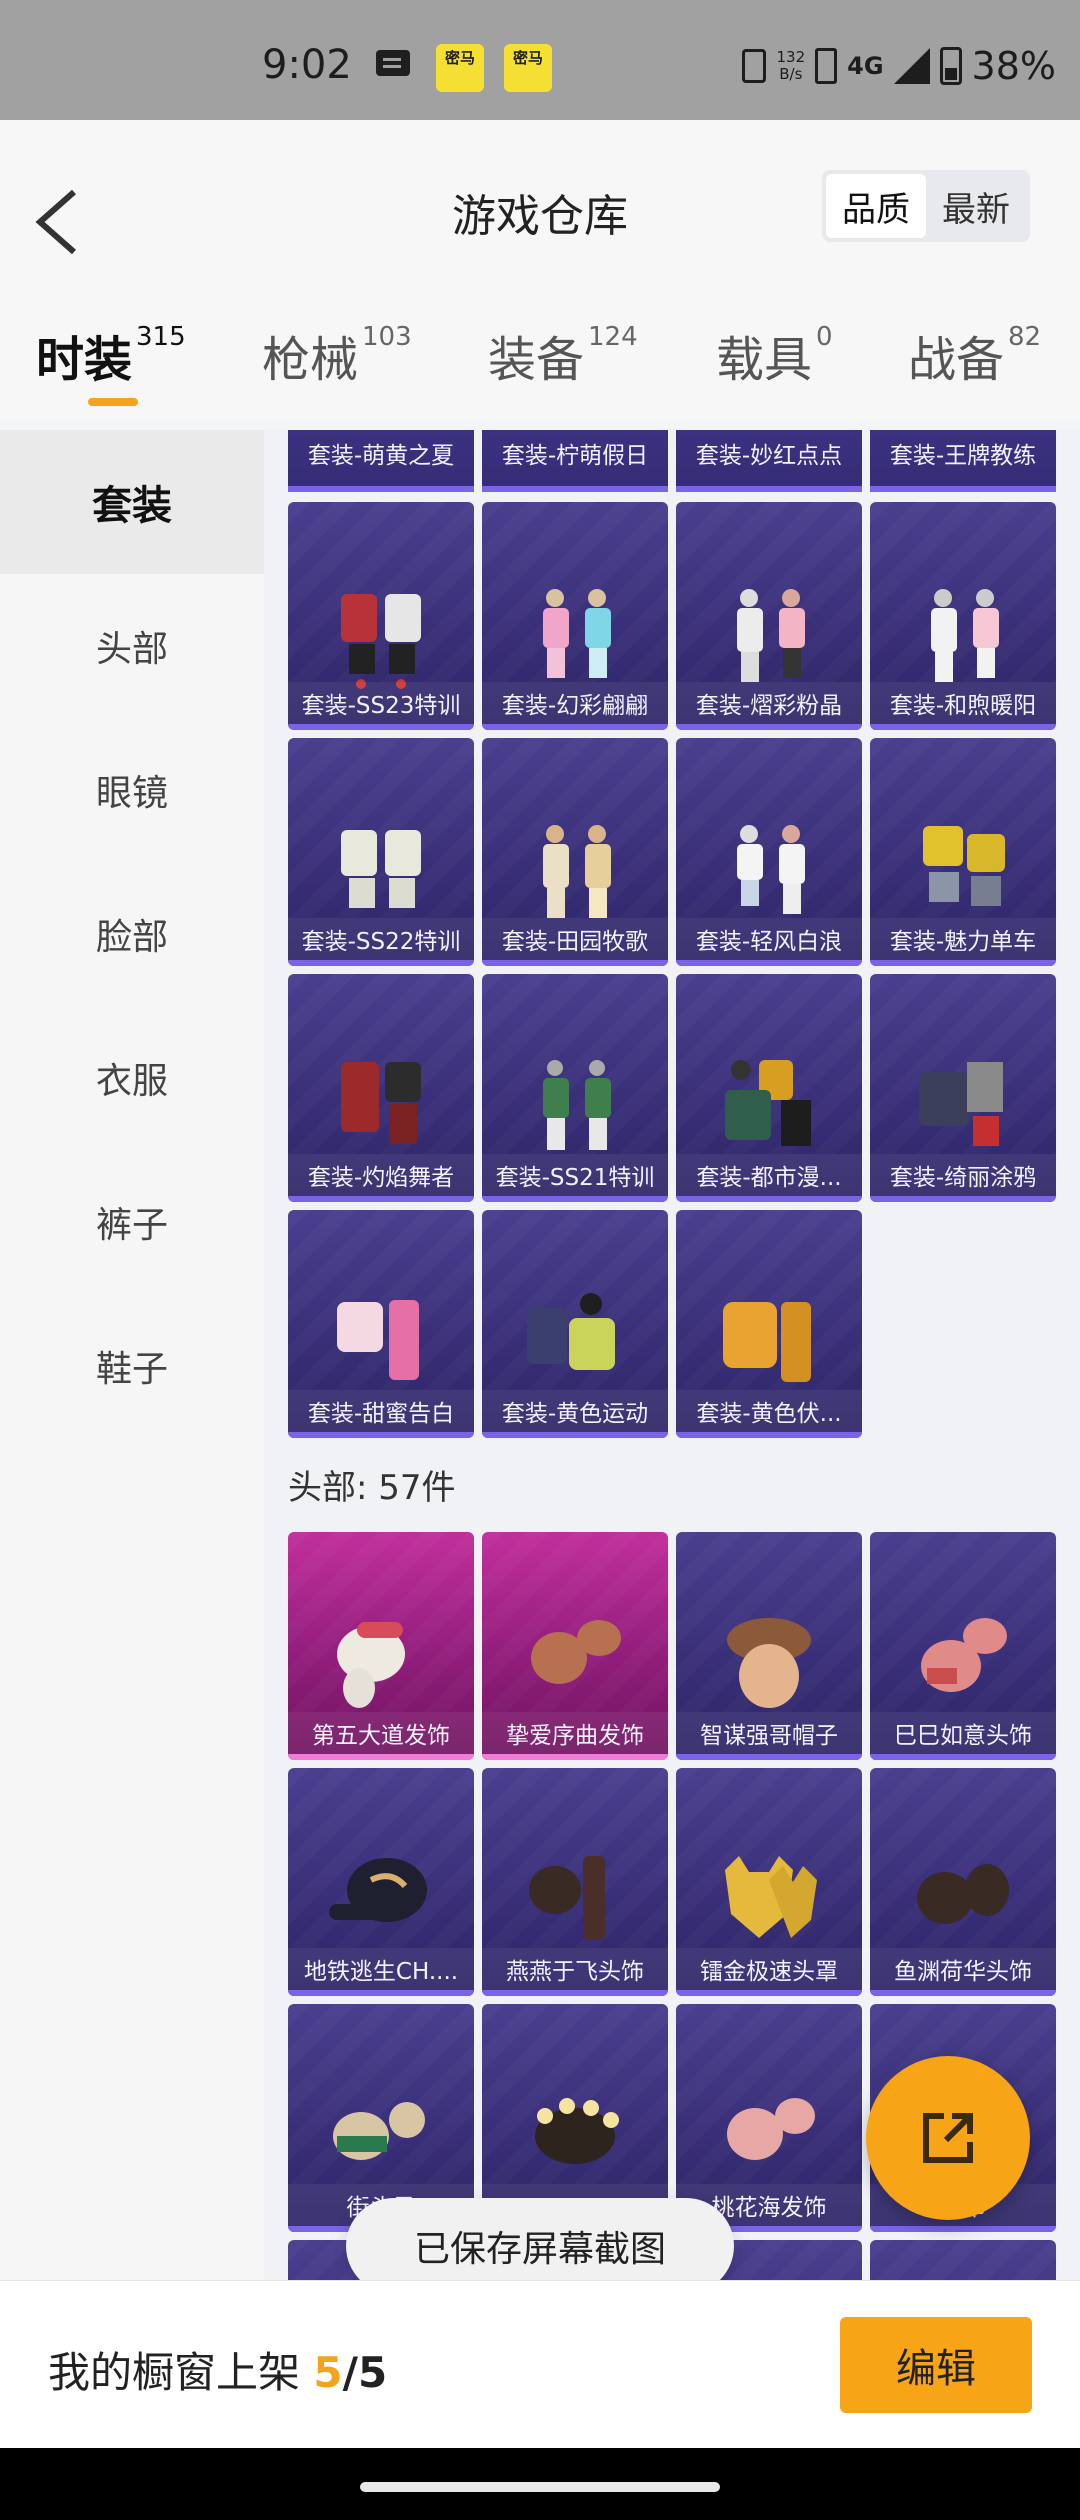 The width and height of the screenshot is (1080, 2520). What do you see at coordinates (365, 2372) in the screenshot?
I see `shelf-total: /5` at bounding box center [365, 2372].